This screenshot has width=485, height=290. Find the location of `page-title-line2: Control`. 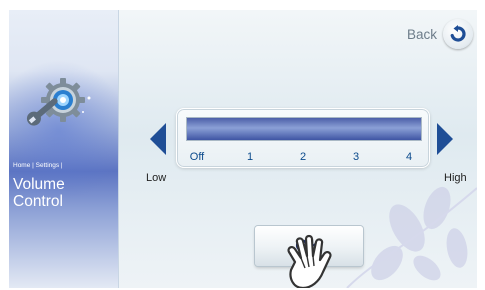

page-title-line2: Control is located at coordinates (38, 201).